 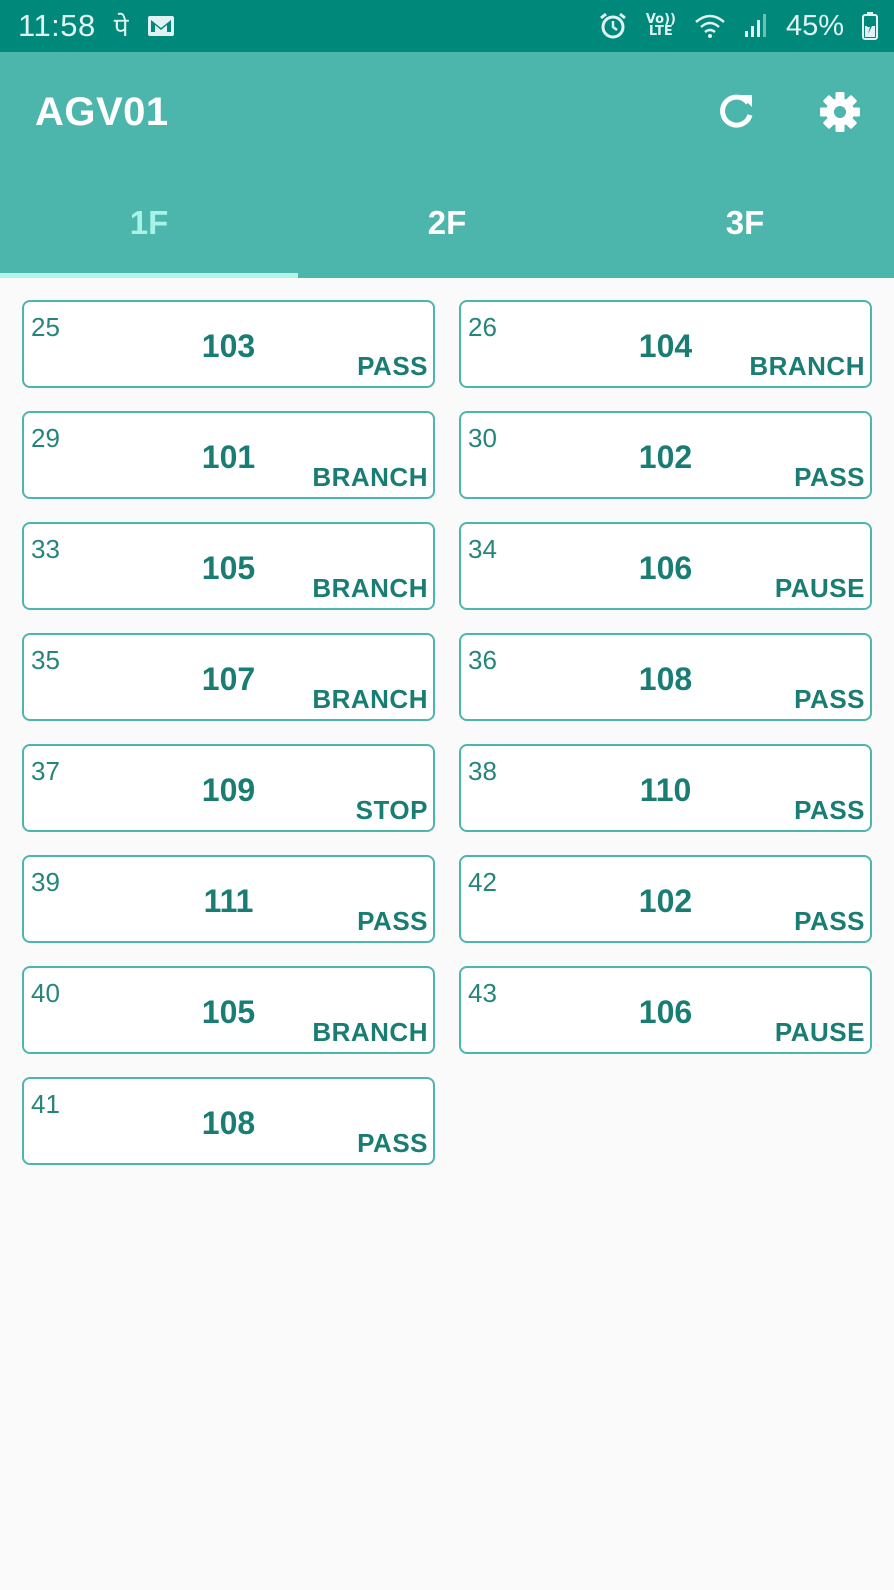 I want to click on gmail-icon, so click(x=161, y=26).